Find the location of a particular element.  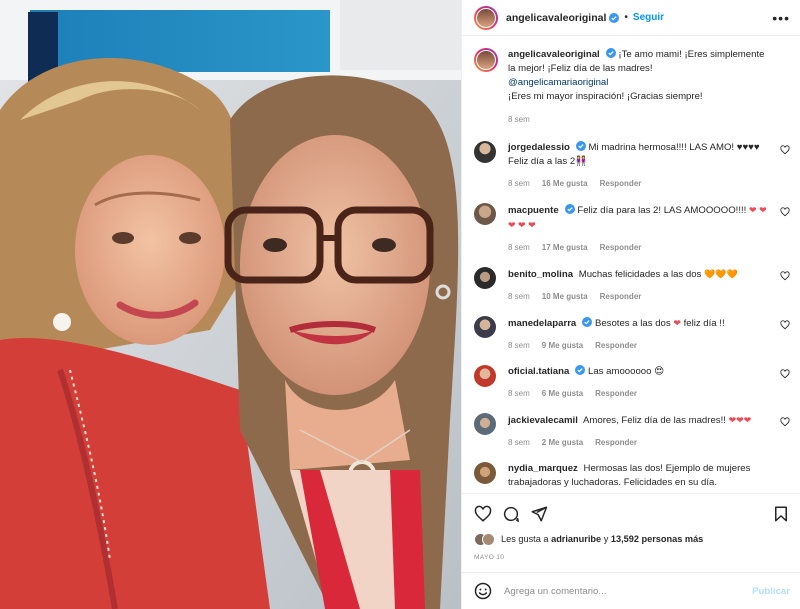

comment-username: oficial.tatiana is located at coordinates (538, 371).